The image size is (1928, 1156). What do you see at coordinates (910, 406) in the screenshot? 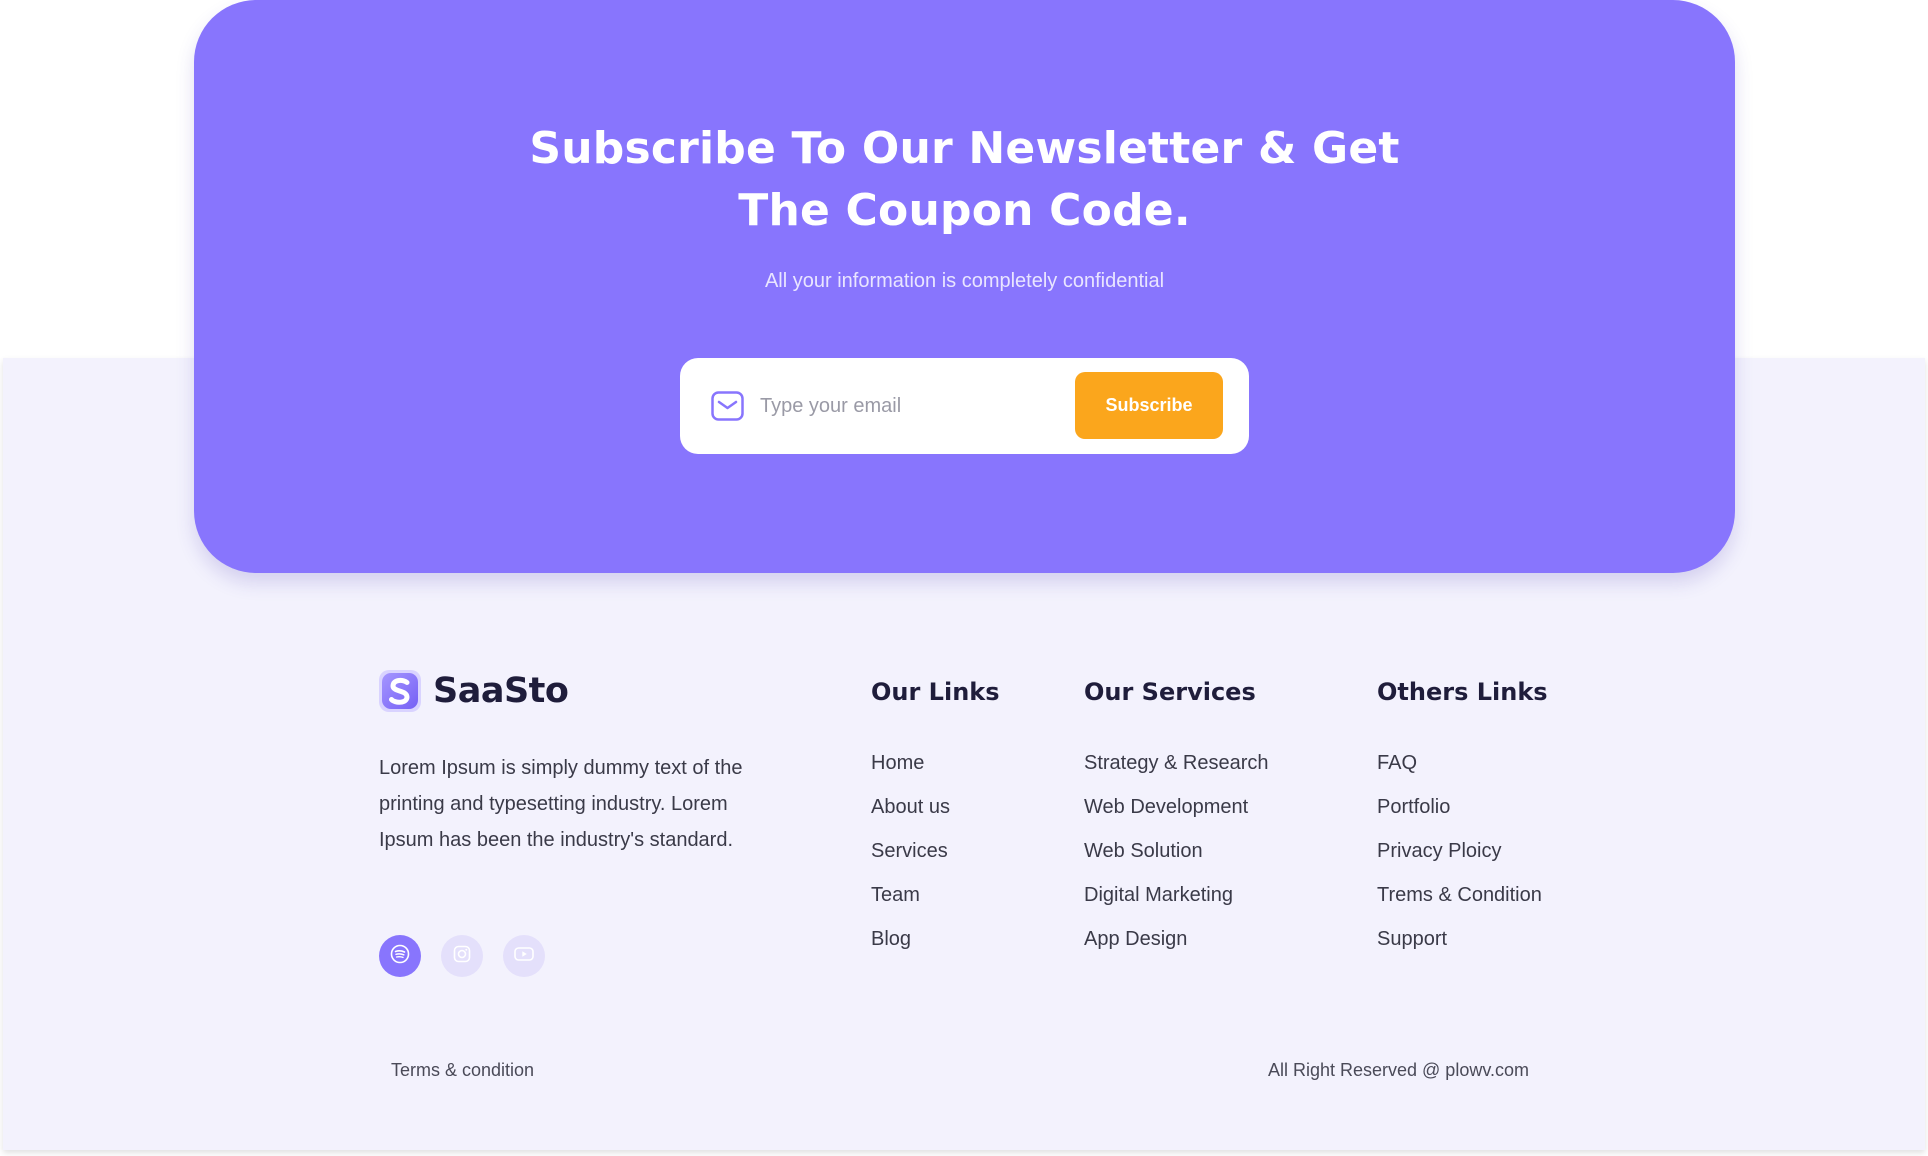
I see `email-input` at bounding box center [910, 406].